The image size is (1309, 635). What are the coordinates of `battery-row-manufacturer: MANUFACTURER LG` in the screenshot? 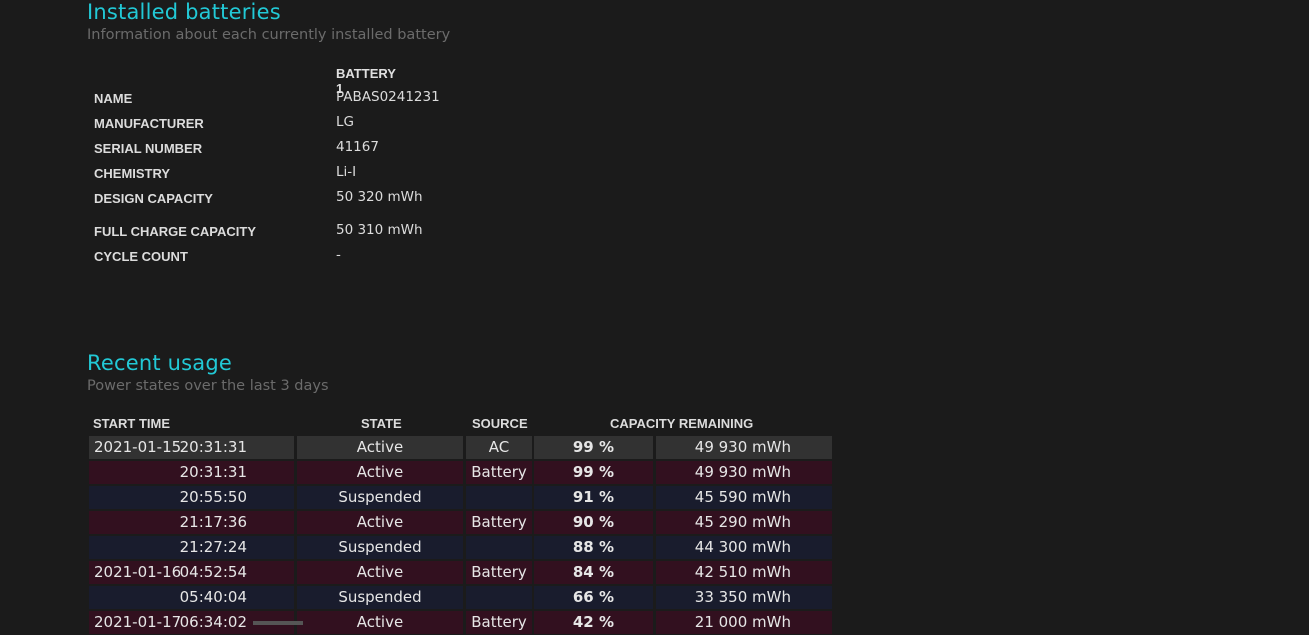 It's located at (394, 125).